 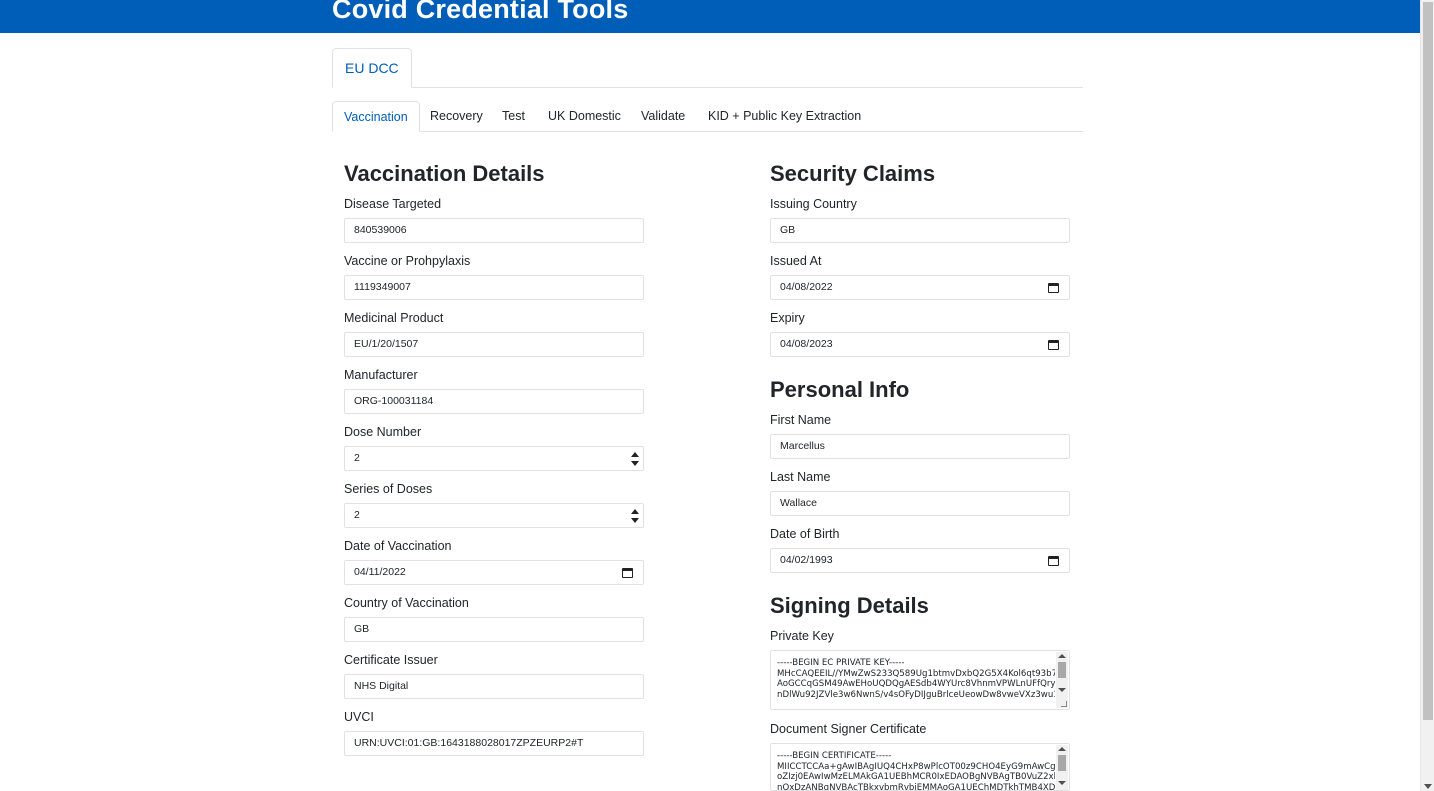 I want to click on medicinal-product-label: Medicinal Product, so click(x=394, y=318).